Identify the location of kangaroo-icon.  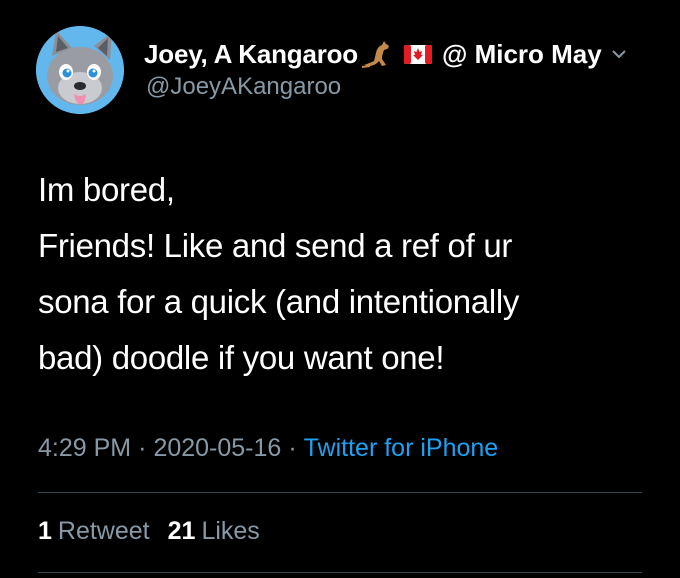
(377, 54).